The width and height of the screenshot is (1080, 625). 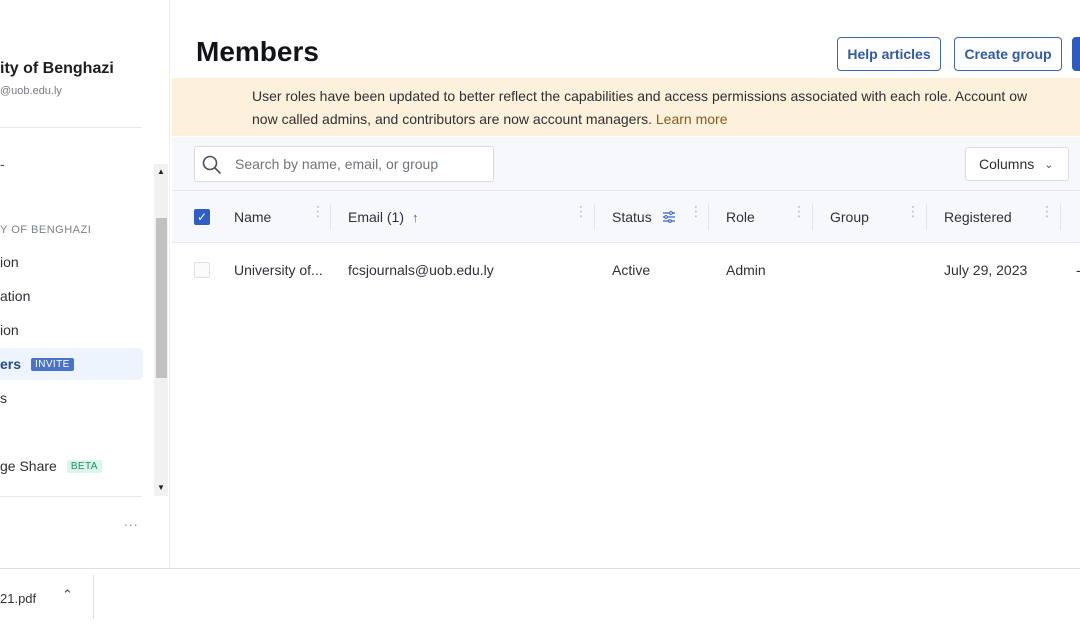 What do you see at coordinates (71, 262) in the screenshot?
I see `sidebar-item-1: ion` at bounding box center [71, 262].